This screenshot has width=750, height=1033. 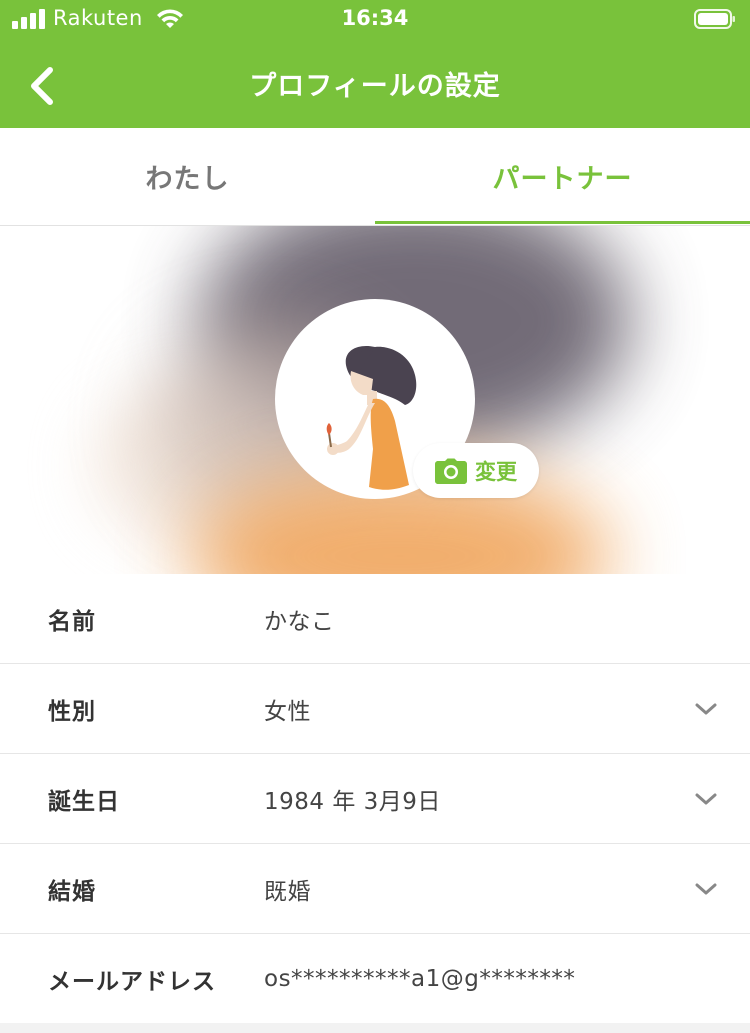 I want to click on field-label: 性別, so click(x=72, y=711).